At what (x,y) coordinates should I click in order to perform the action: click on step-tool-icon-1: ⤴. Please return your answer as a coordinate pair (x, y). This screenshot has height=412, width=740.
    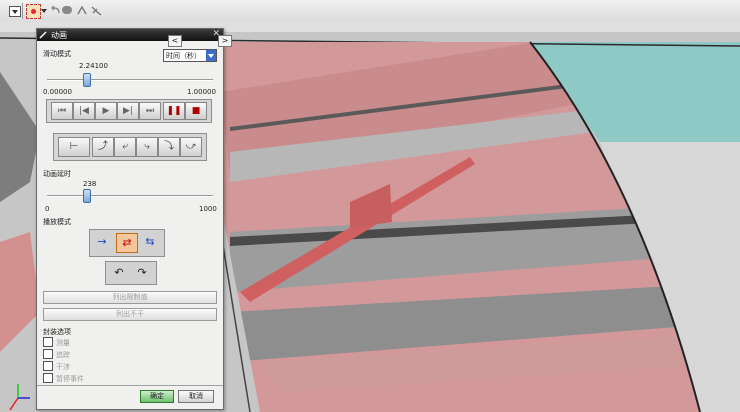
    Looking at the image, I should click on (103, 147).